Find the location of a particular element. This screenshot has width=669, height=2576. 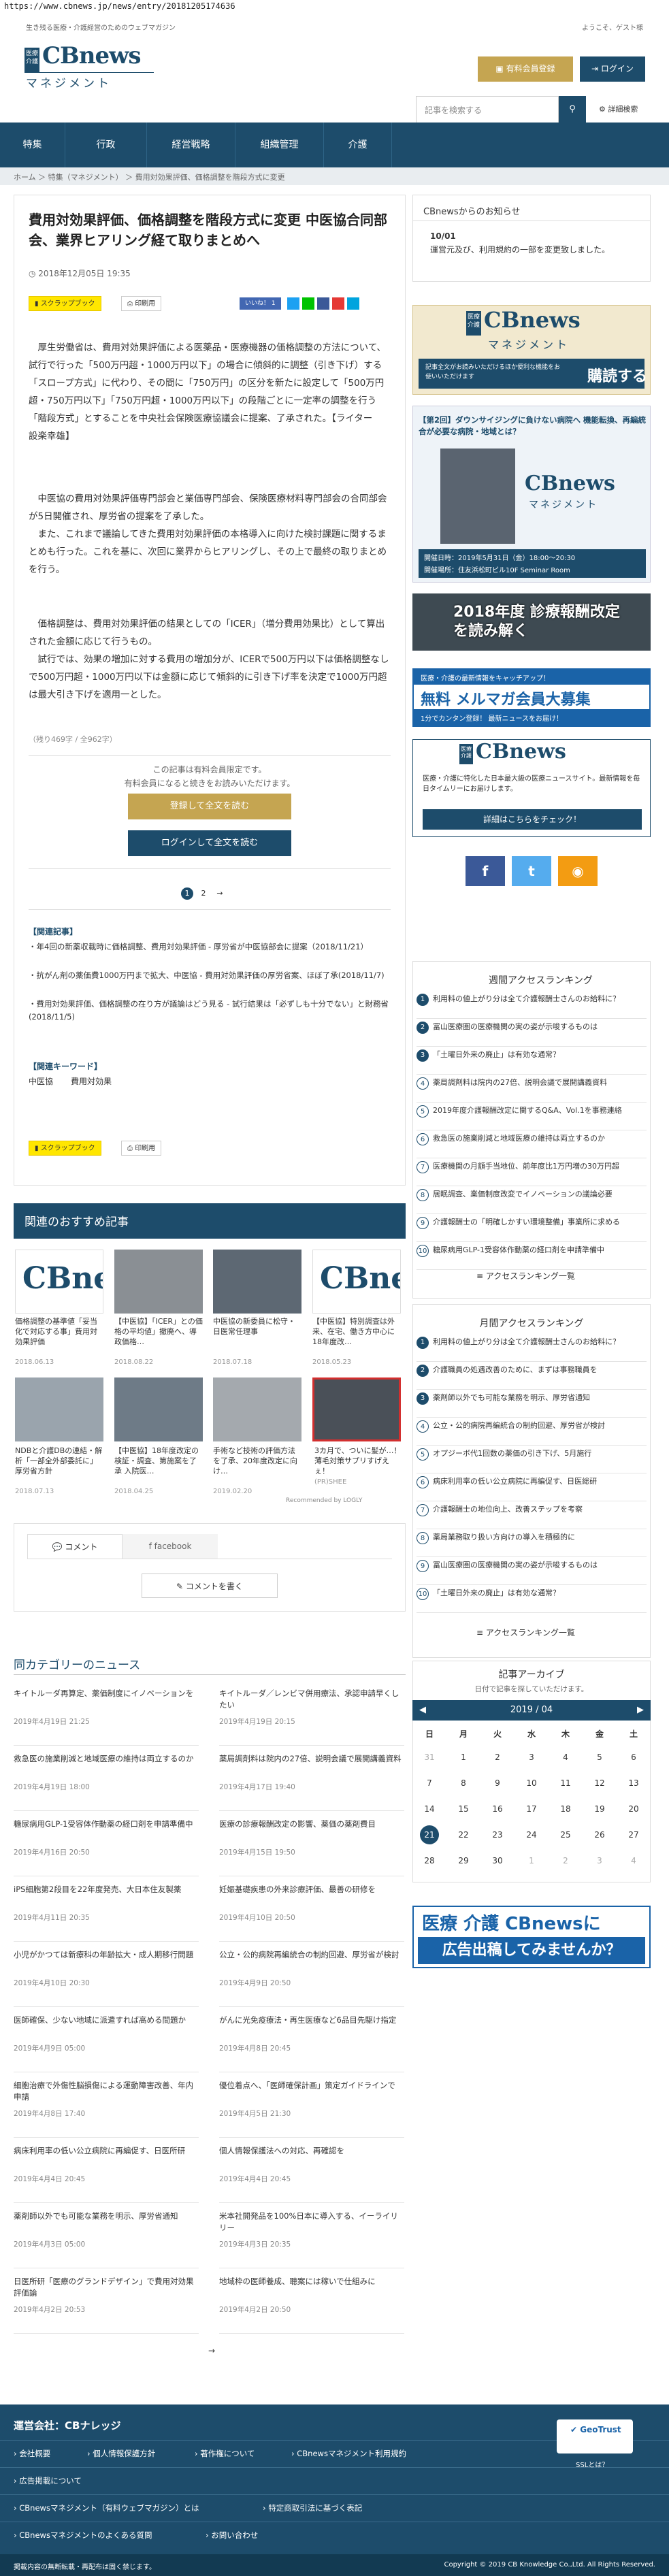

news-title: 病床利用率の低い公立病院に再編促す、日医所研 is located at coordinates (106, 2151).